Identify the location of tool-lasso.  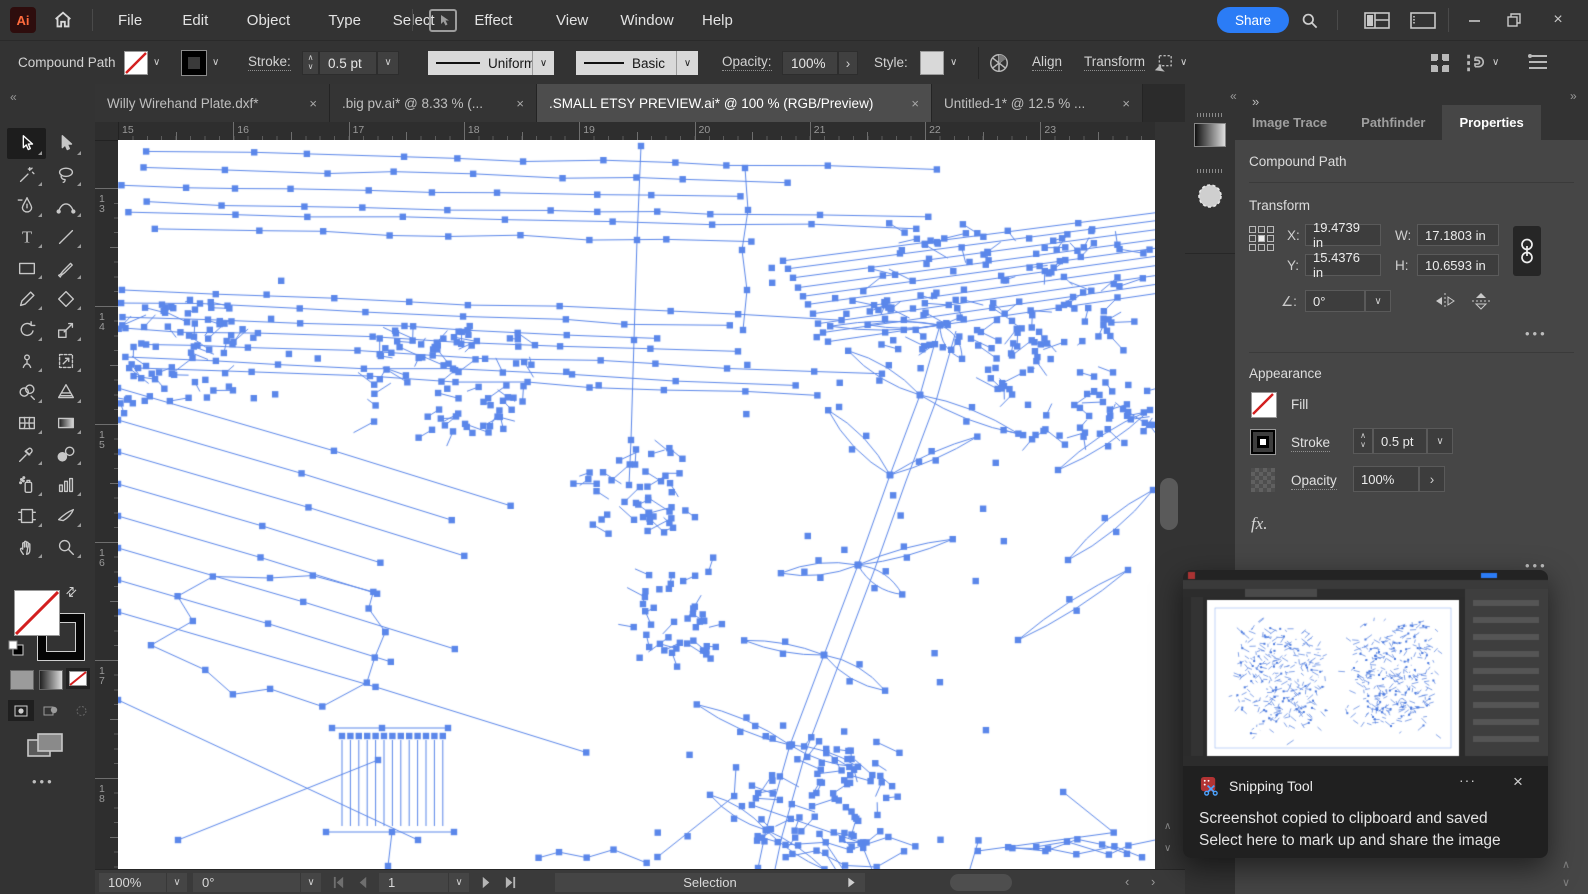
(65, 174).